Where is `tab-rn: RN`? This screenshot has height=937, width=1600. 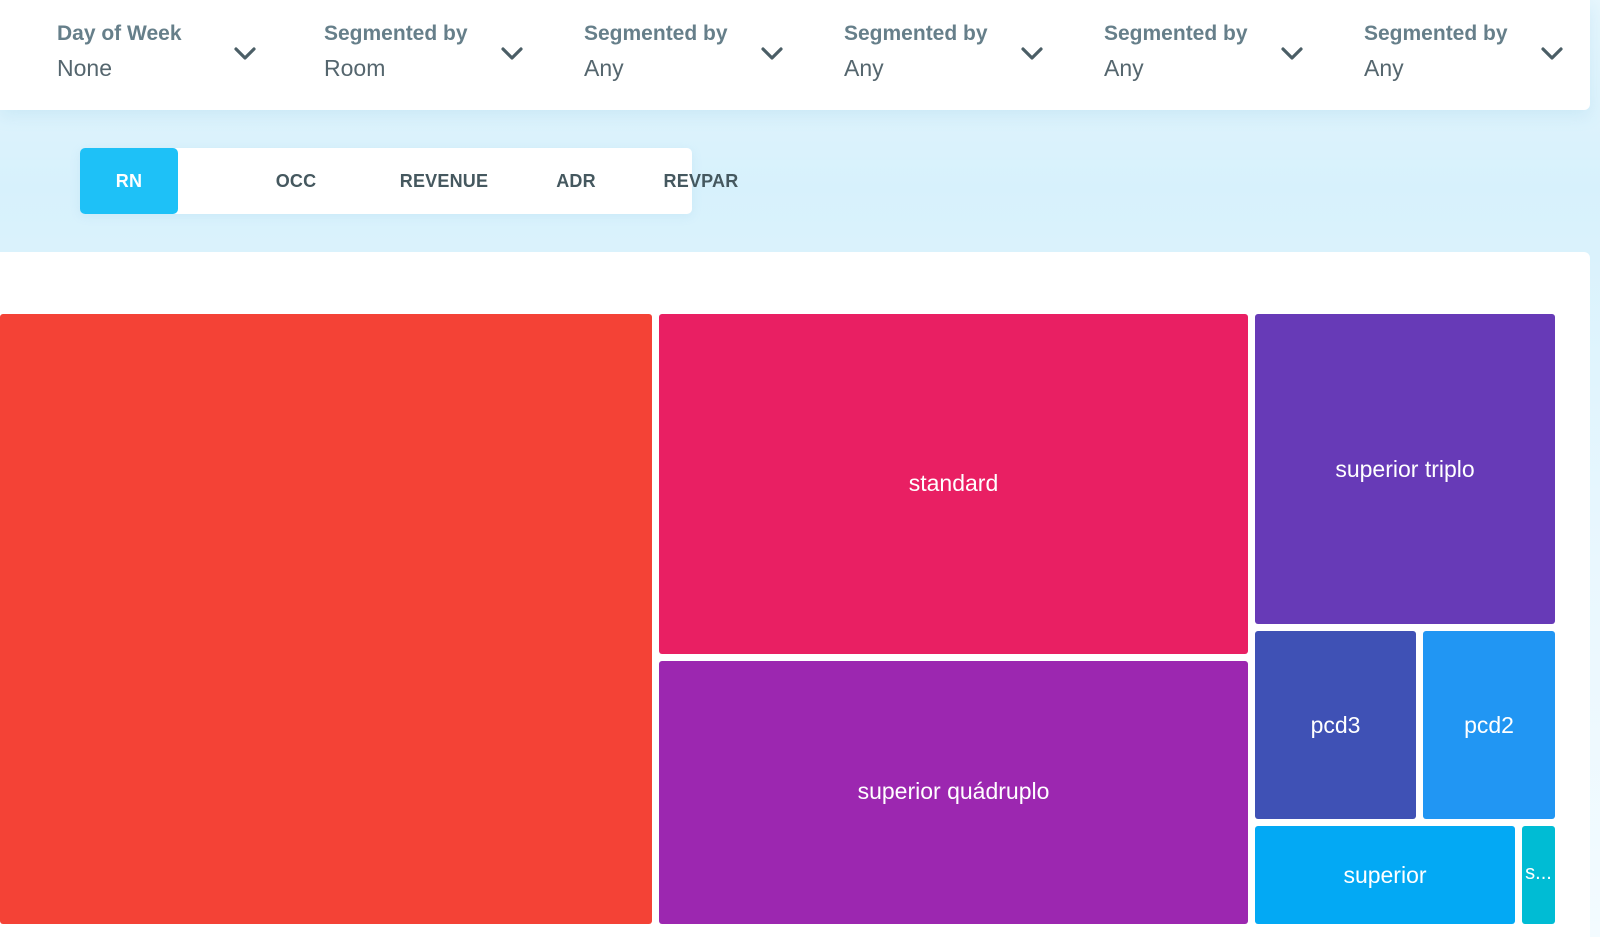 tab-rn: RN is located at coordinates (129, 181).